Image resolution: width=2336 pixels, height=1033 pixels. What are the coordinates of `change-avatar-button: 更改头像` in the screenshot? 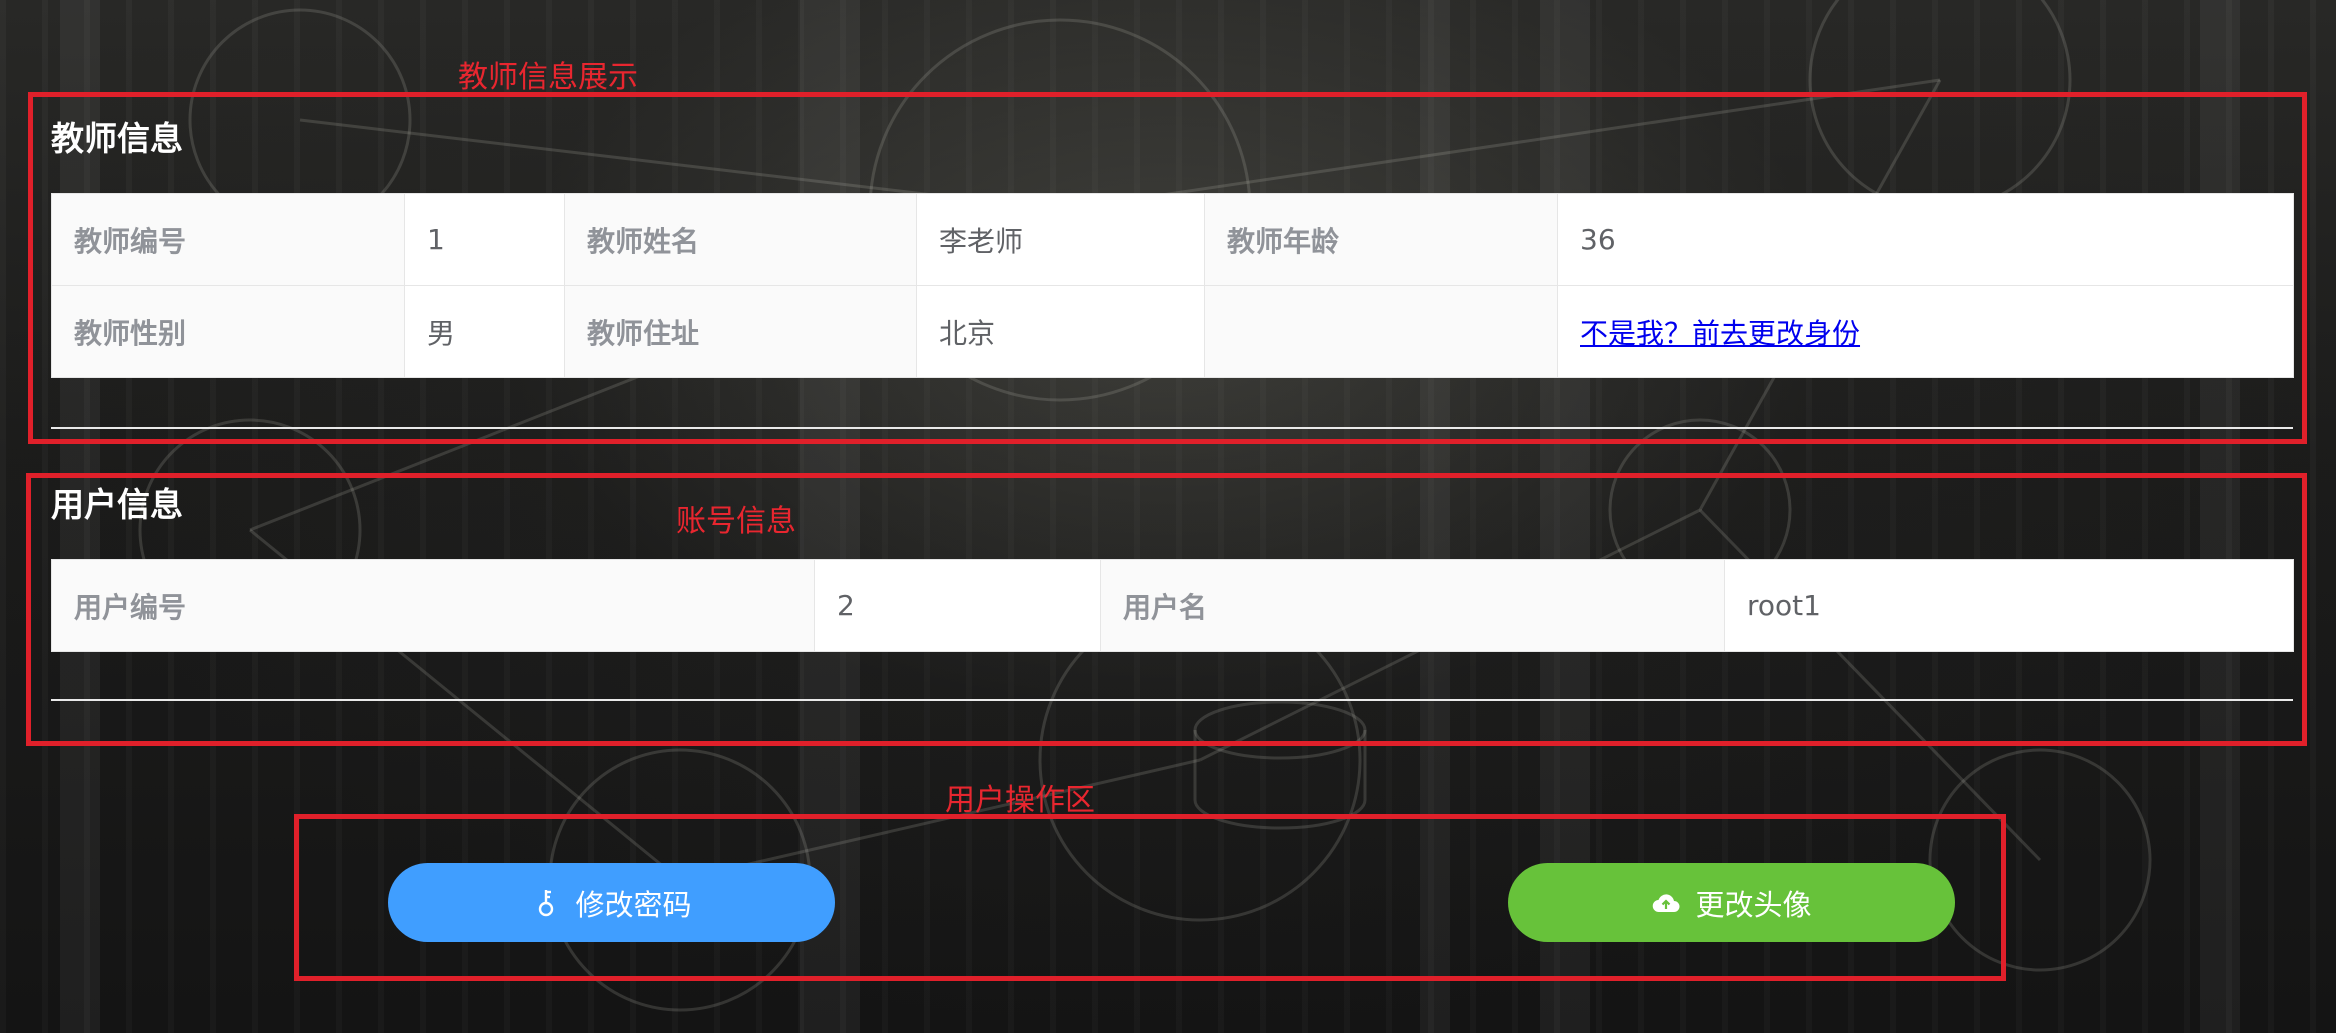 It's located at (1731, 902).